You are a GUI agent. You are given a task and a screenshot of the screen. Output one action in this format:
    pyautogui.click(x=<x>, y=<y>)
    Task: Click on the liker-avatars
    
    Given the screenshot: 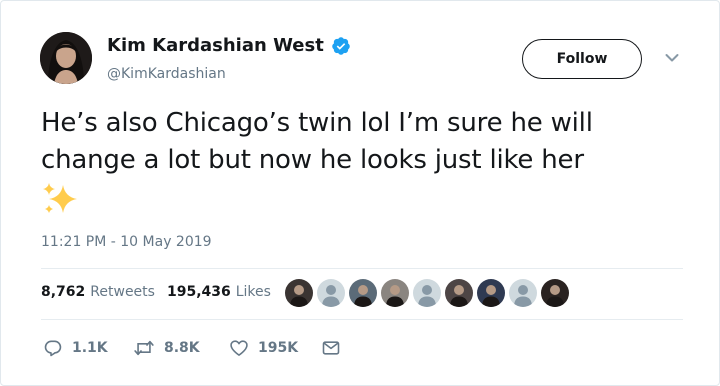 What is the action you would take?
    pyautogui.click(x=429, y=293)
    